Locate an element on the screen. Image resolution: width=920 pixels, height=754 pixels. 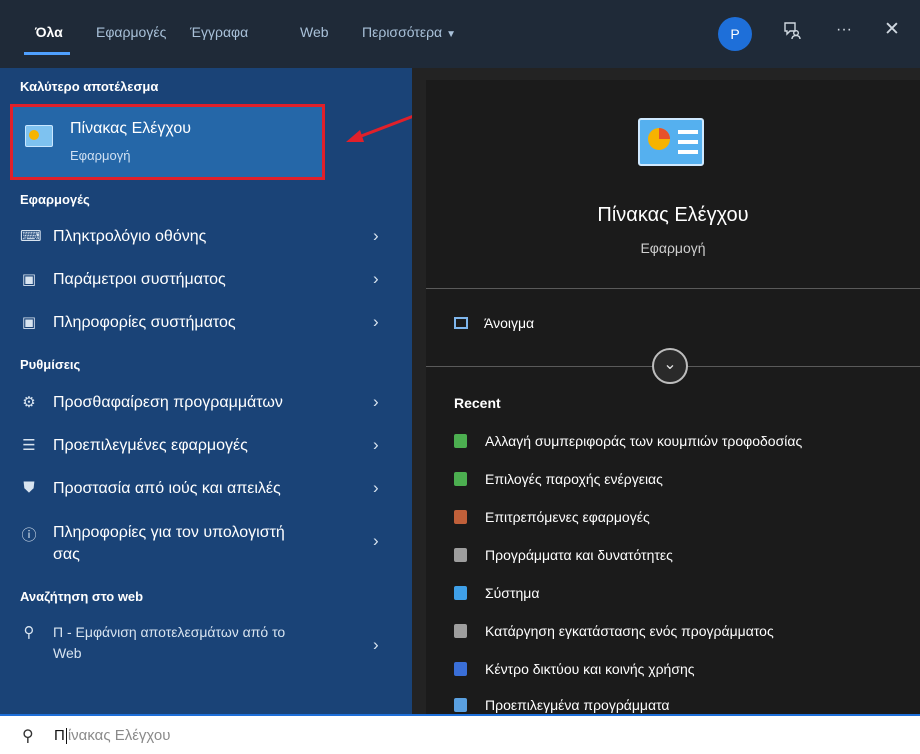
app-result-item: ▣ Παράμετροι συστήματος › is located at coordinates (206, 281).